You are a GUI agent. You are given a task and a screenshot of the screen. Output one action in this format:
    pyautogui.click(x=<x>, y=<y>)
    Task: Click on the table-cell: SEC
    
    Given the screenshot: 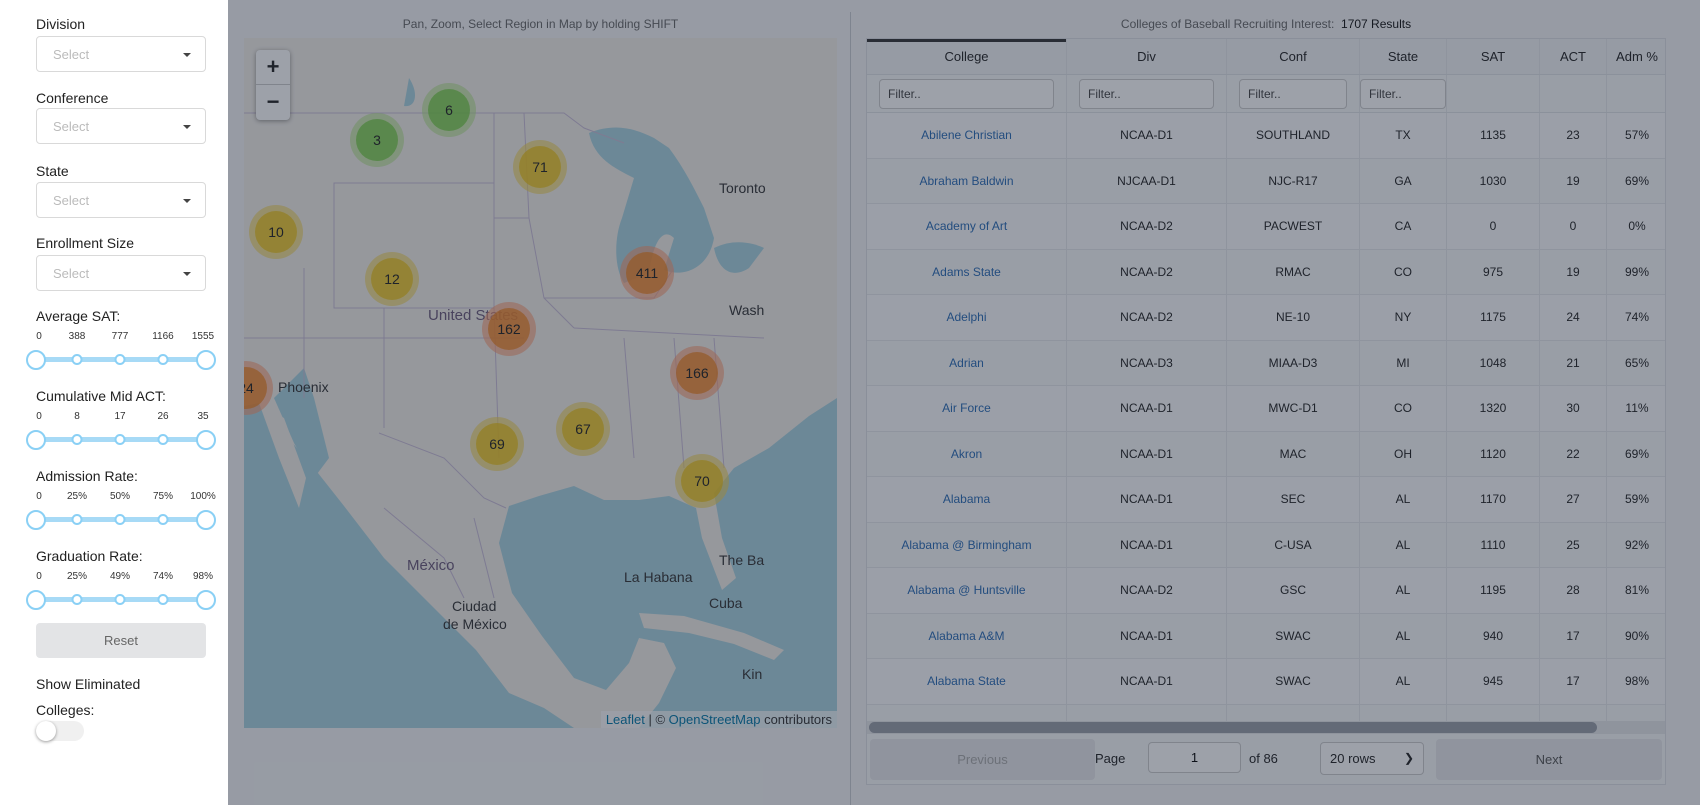 What is the action you would take?
    pyautogui.click(x=1293, y=499)
    